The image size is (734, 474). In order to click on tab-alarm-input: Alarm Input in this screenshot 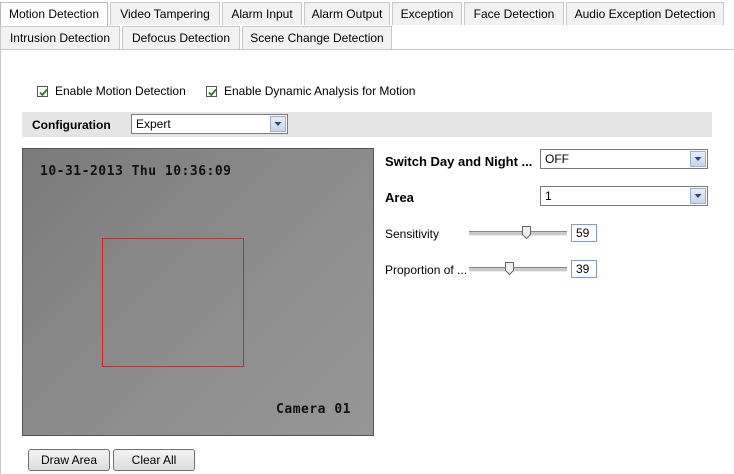, I will do `click(262, 13)`.